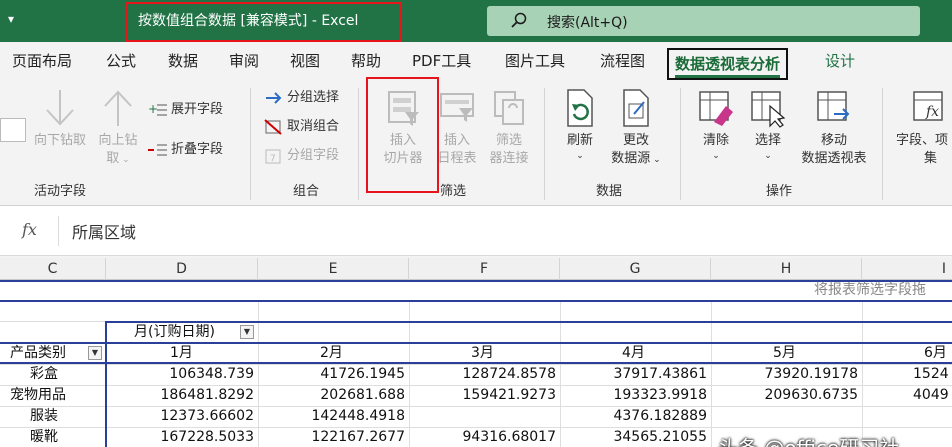  Describe the element at coordinates (247, 332) in the screenshot. I see `column-field-filter-dropdown-icon: ▼` at that location.